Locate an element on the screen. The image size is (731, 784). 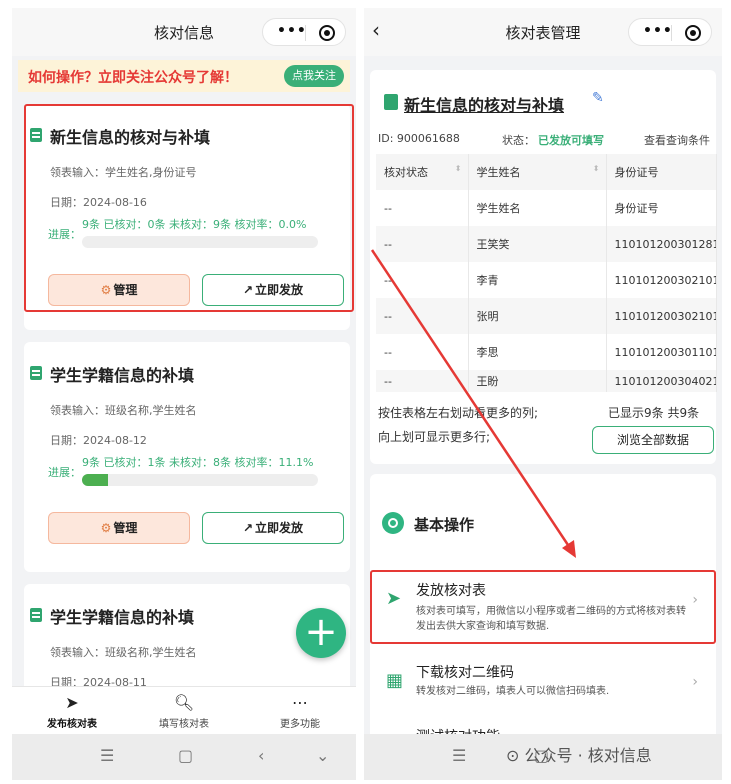
wechat-icon: ⊙ is located at coordinates (515, 755).